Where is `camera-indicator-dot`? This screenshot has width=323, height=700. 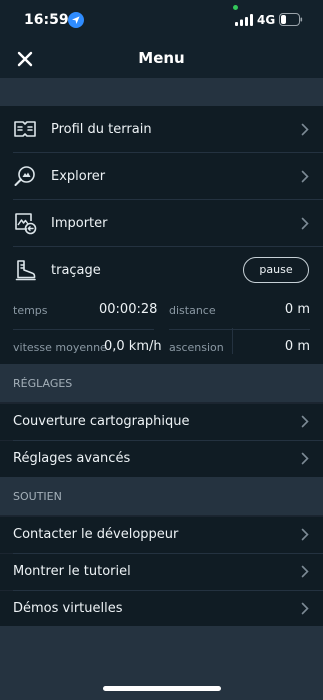 camera-indicator-dot is located at coordinates (235, 7).